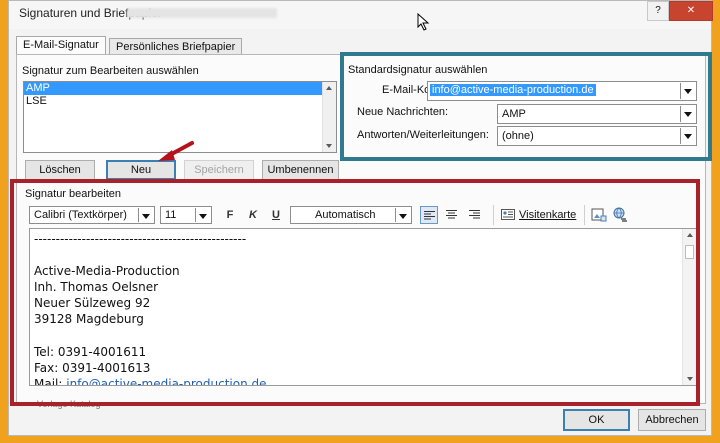 The image size is (720, 443). Describe the element at coordinates (526, 106) in the screenshot. I see `default-signature-highlight` at that location.